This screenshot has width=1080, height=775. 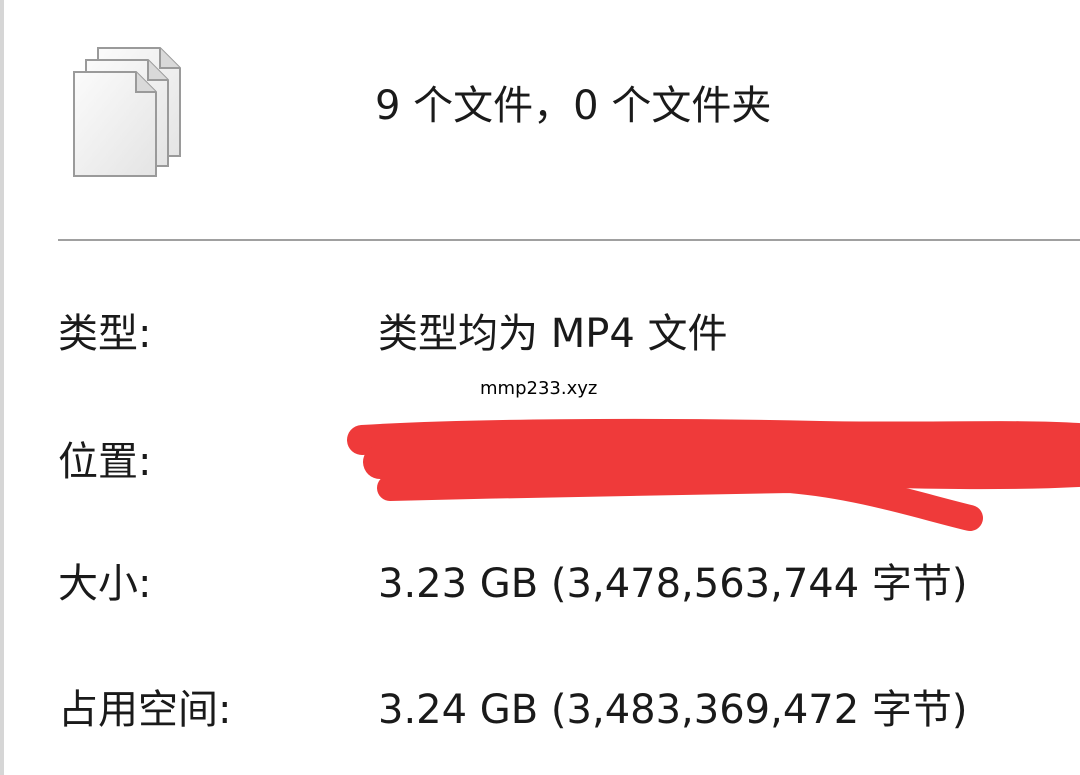 What do you see at coordinates (673, 710) in the screenshot?
I see `size-on-disk-value: 3.24 GB (3,483,369,472 字节)` at bounding box center [673, 710].